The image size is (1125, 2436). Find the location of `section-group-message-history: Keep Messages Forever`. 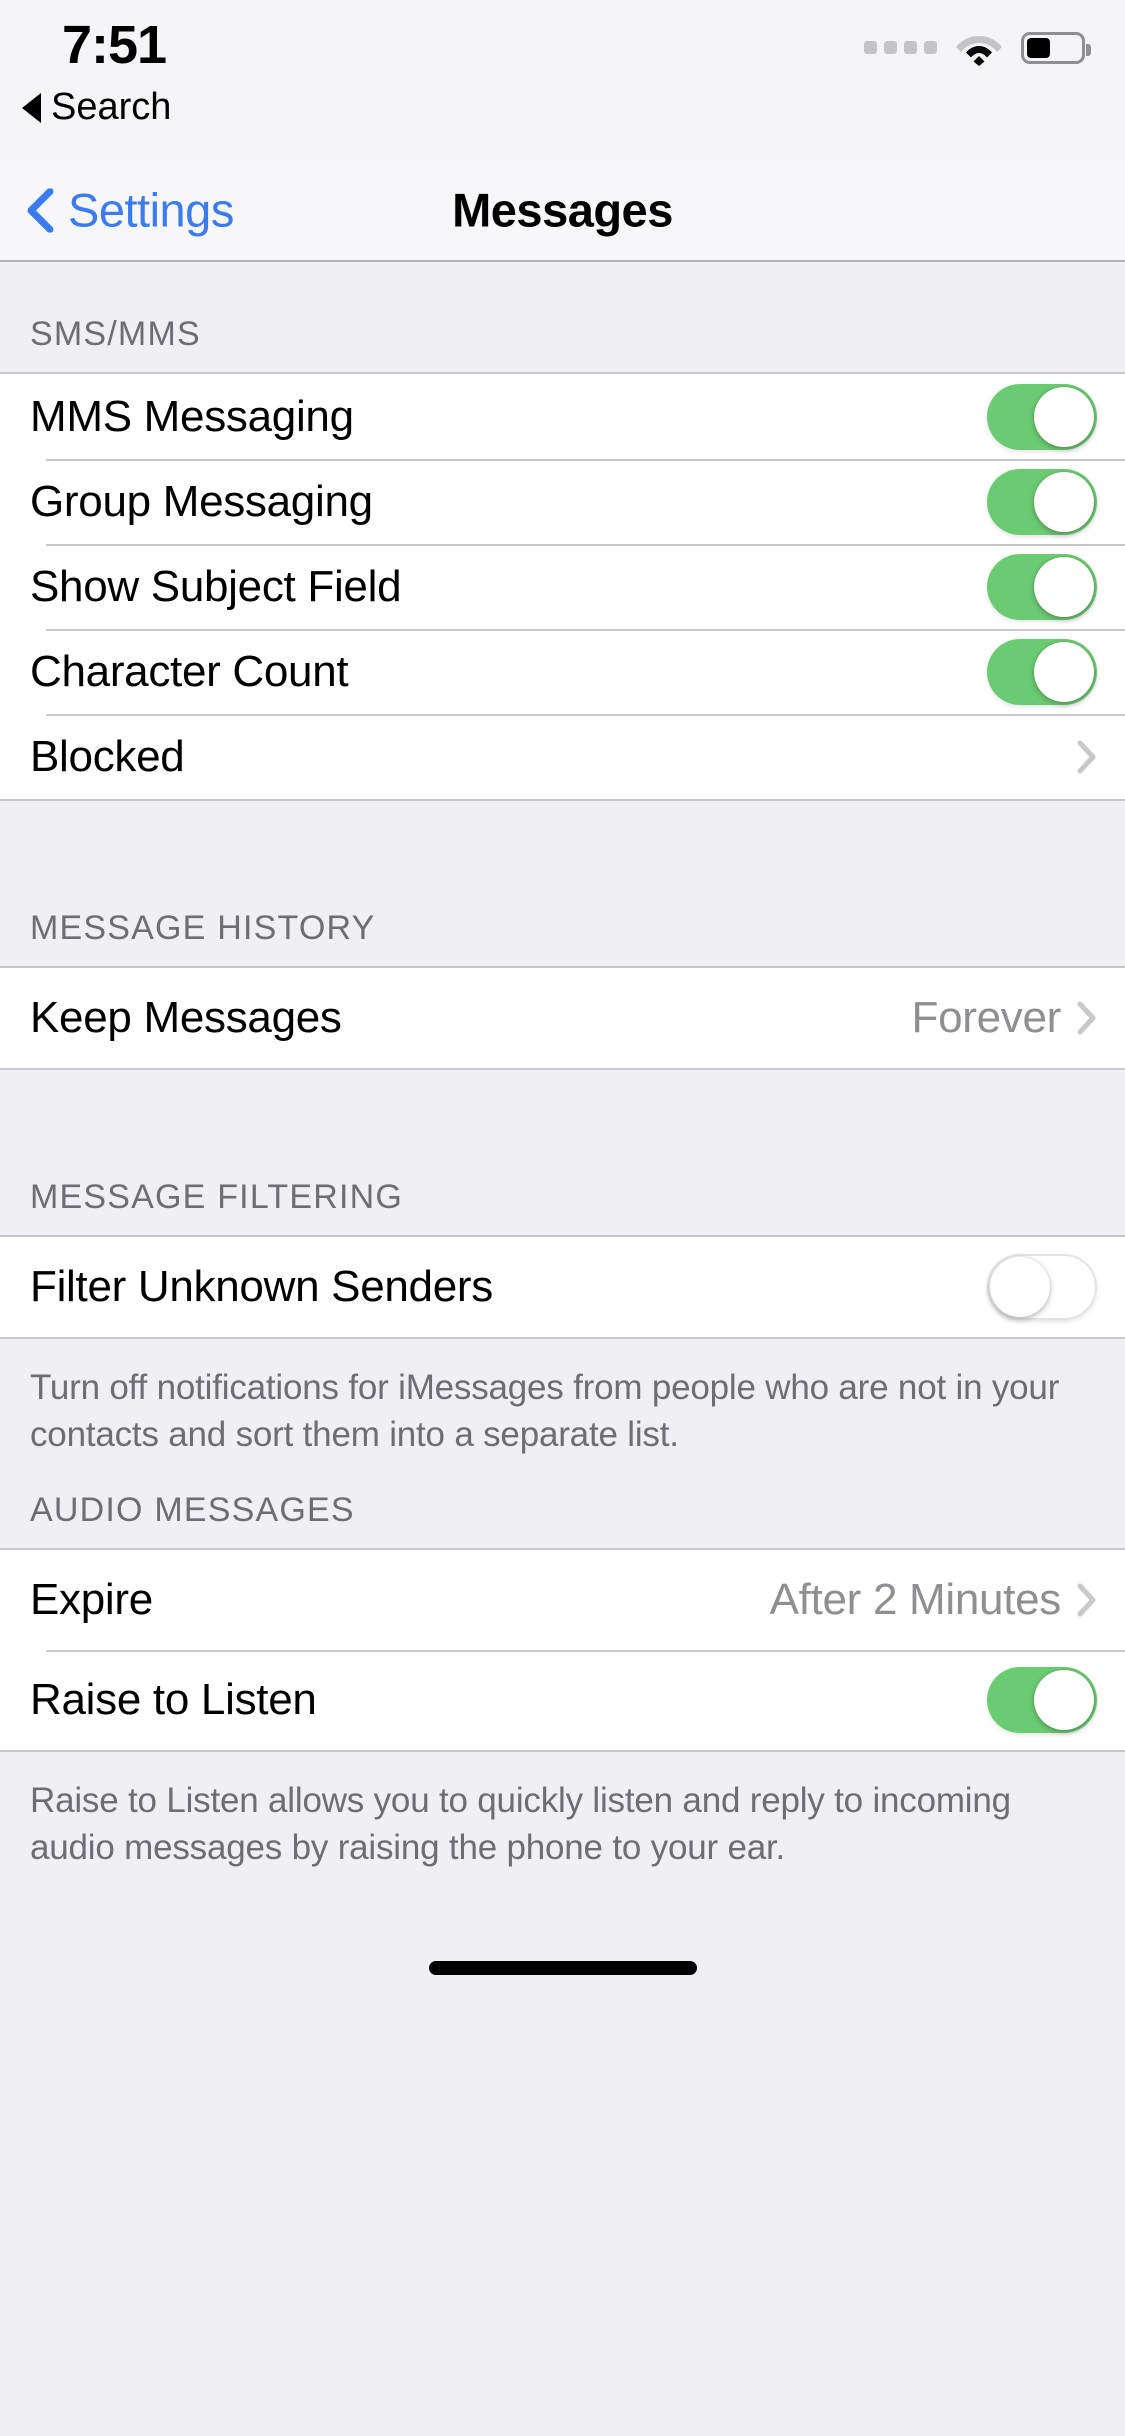

section-group-message-history: Keep Messages Forever is located at coordinates (562, 1018).